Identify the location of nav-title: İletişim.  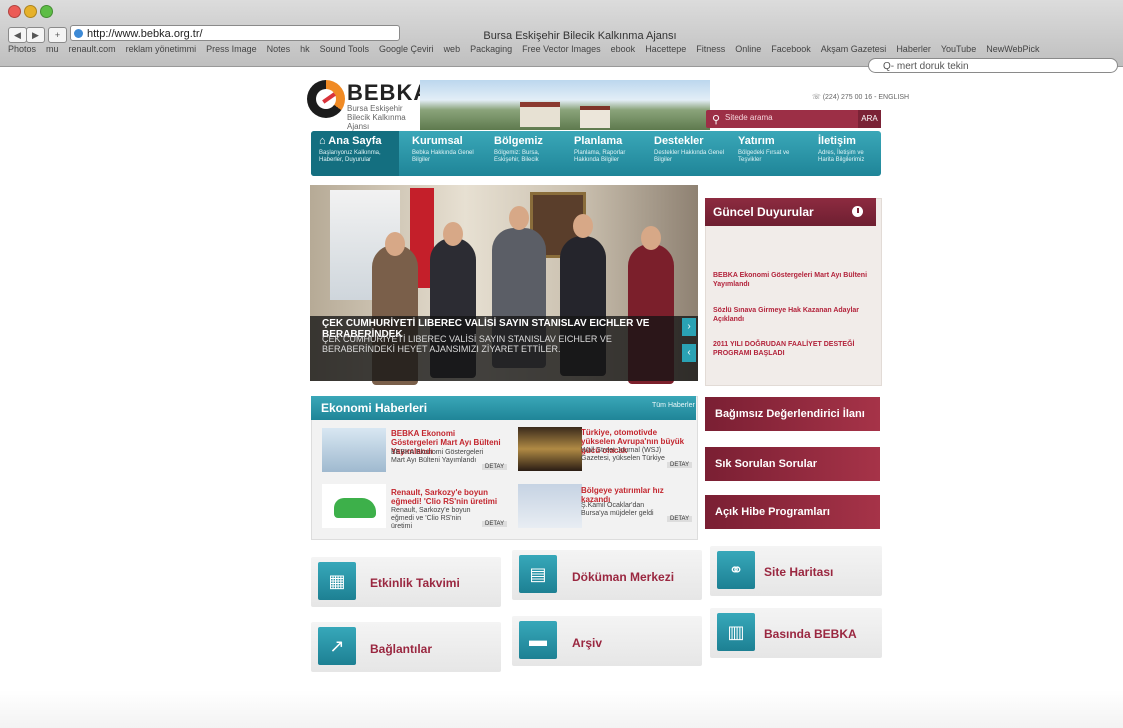
(837, 141).